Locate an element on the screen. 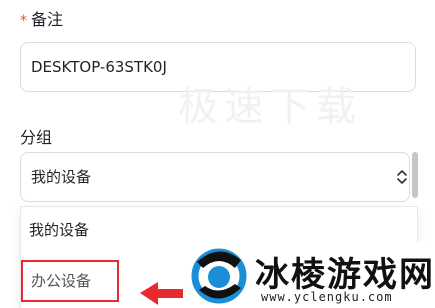 Image resolution: width=435 pixels, height=308 pixels. remark-label: * 备注 is located at coordinates (41, 20).